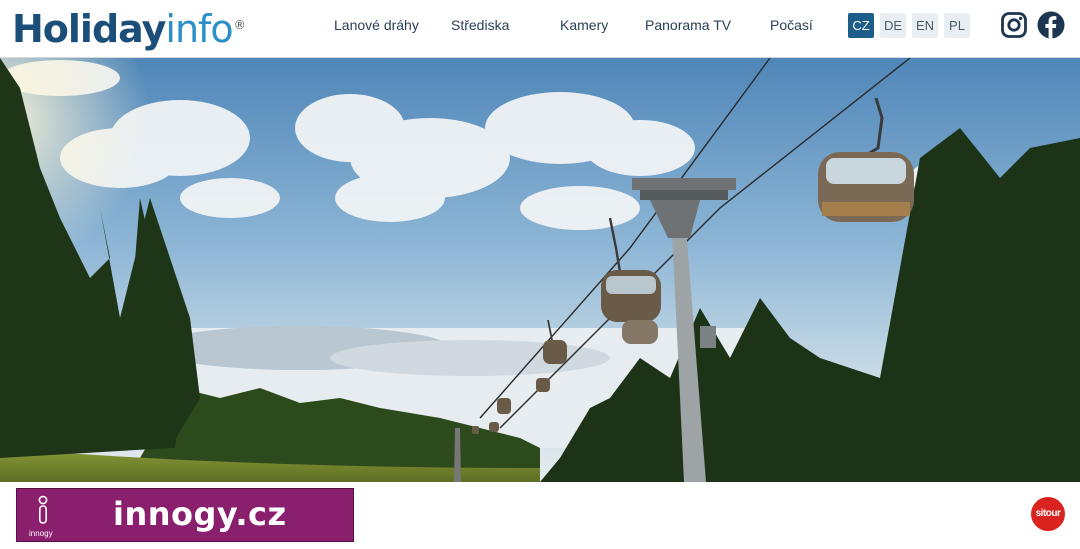 This screenshot has width=1080, height=549. Describe the element at coordinates (480, 25) in the screenshot. I see `nav-strediska: Střediska` at that location.